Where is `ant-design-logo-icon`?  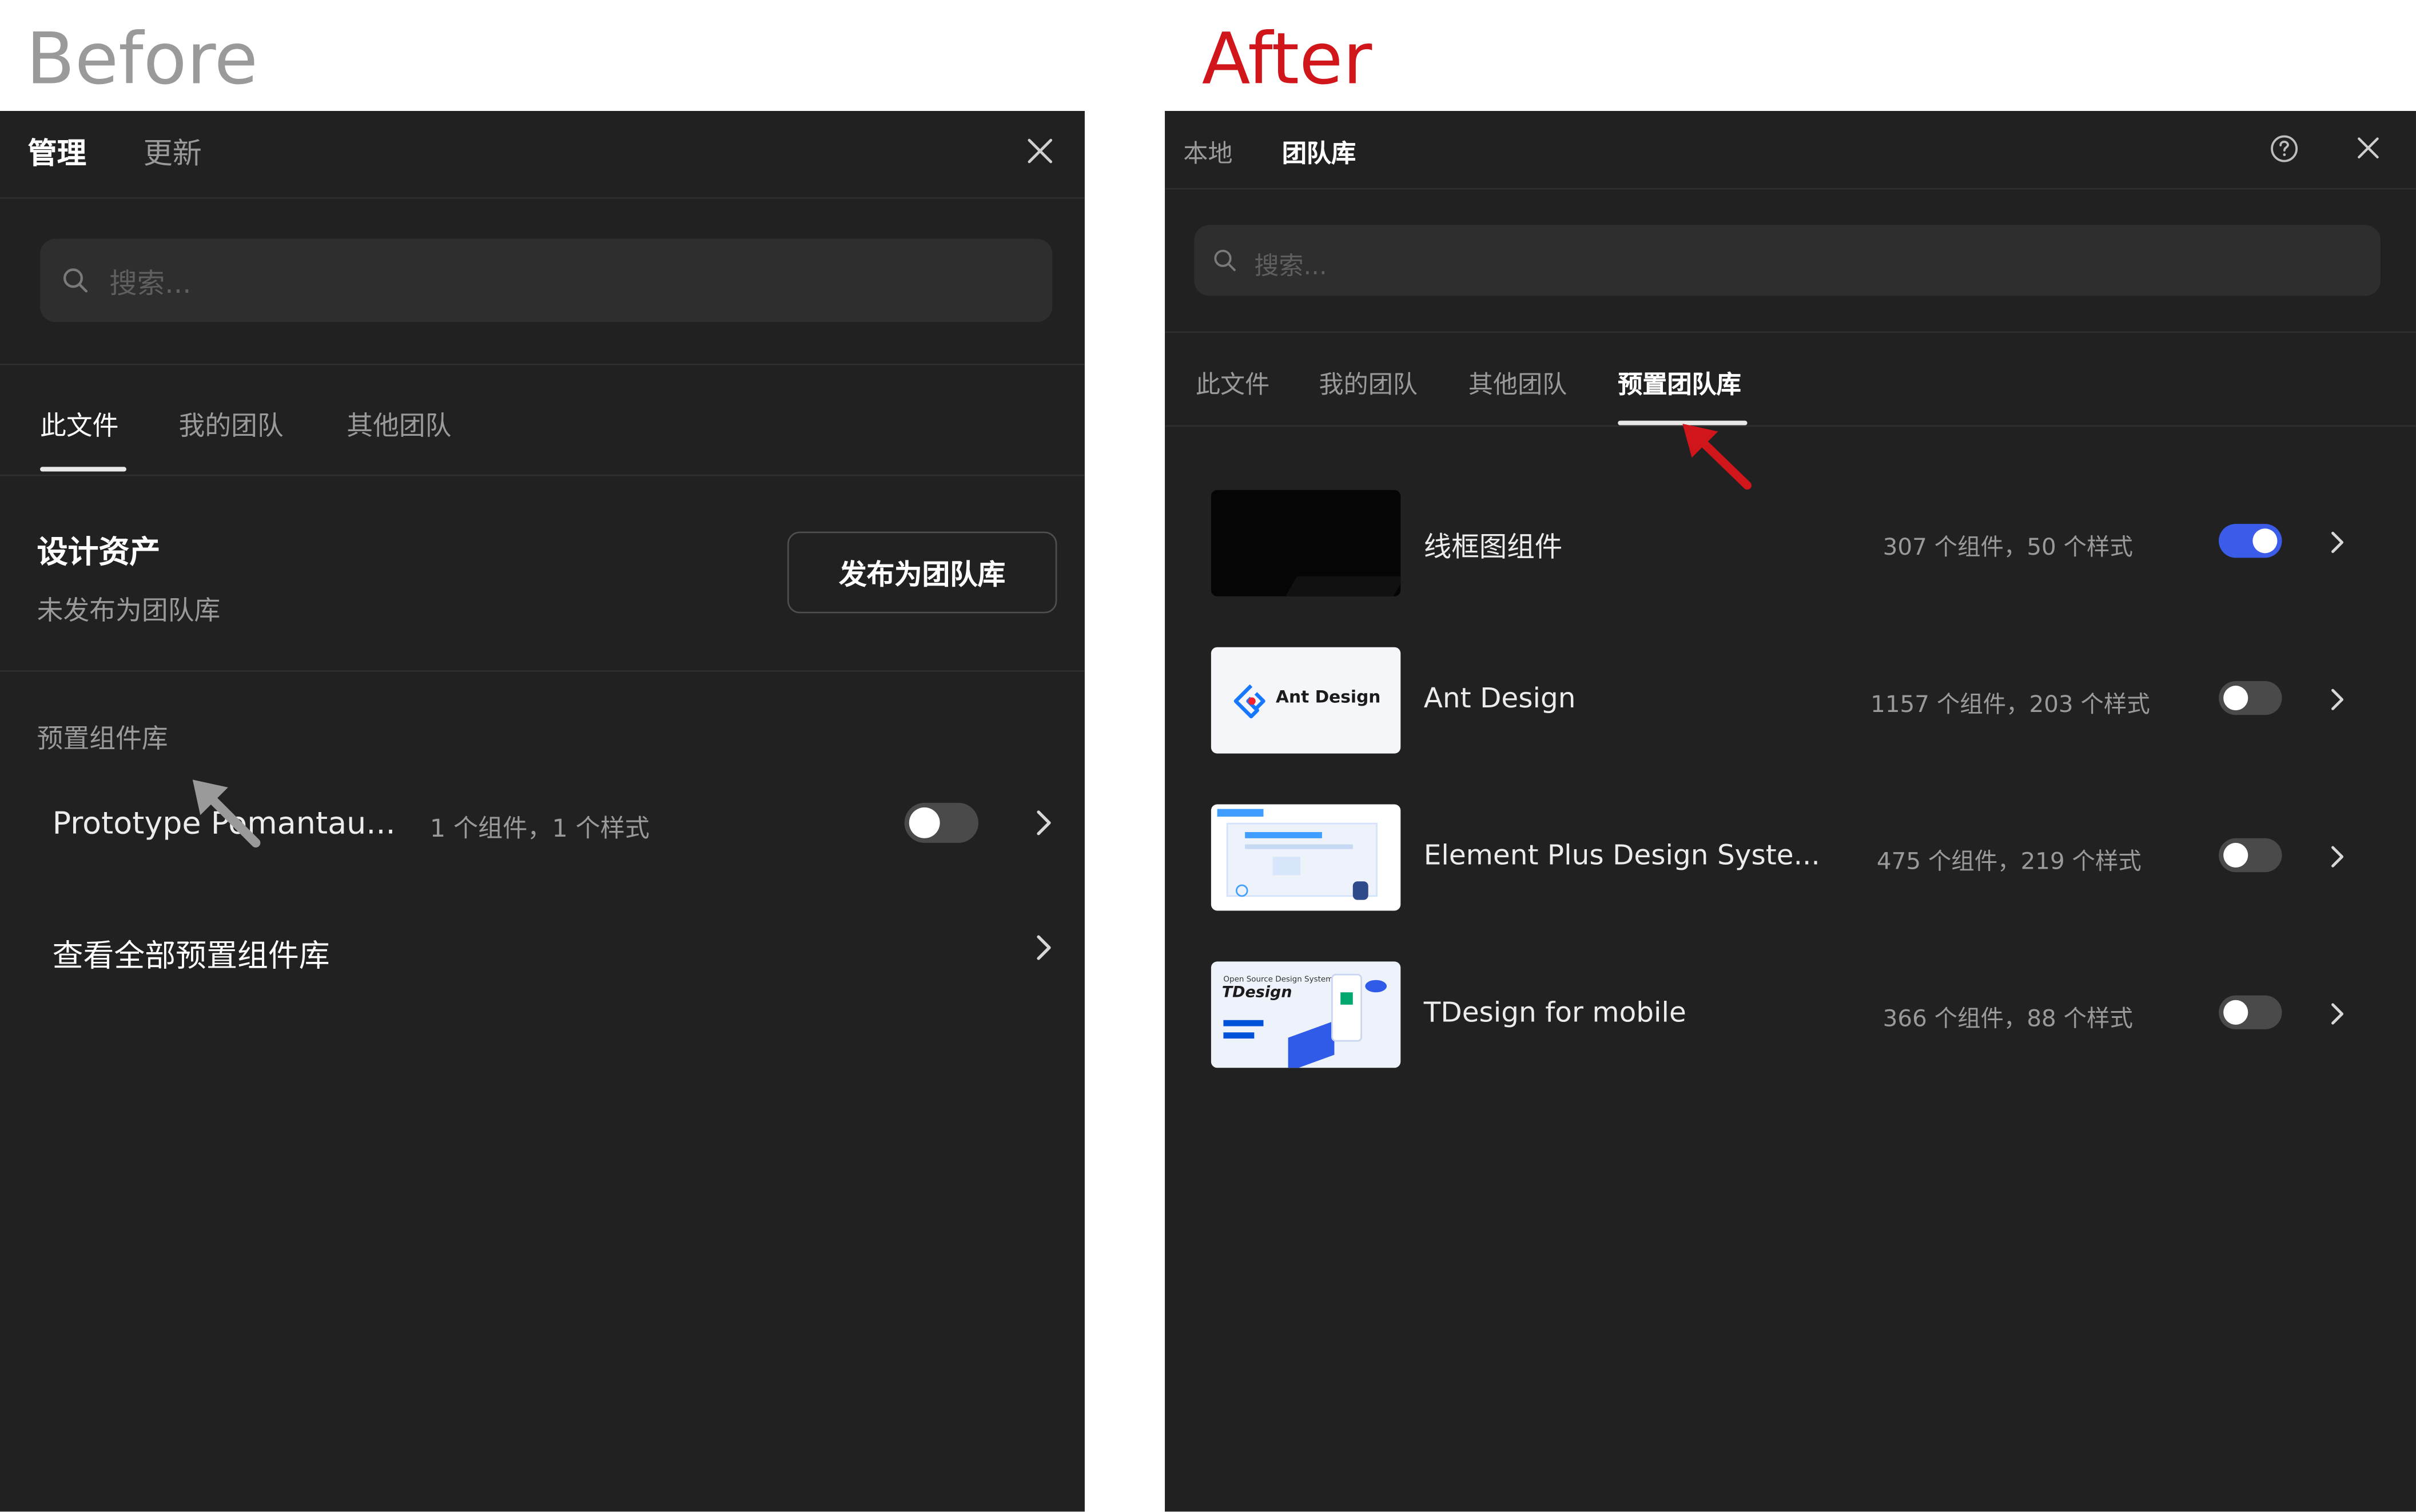 ant-design-logo-icon is located at coordinates (1249, 701).